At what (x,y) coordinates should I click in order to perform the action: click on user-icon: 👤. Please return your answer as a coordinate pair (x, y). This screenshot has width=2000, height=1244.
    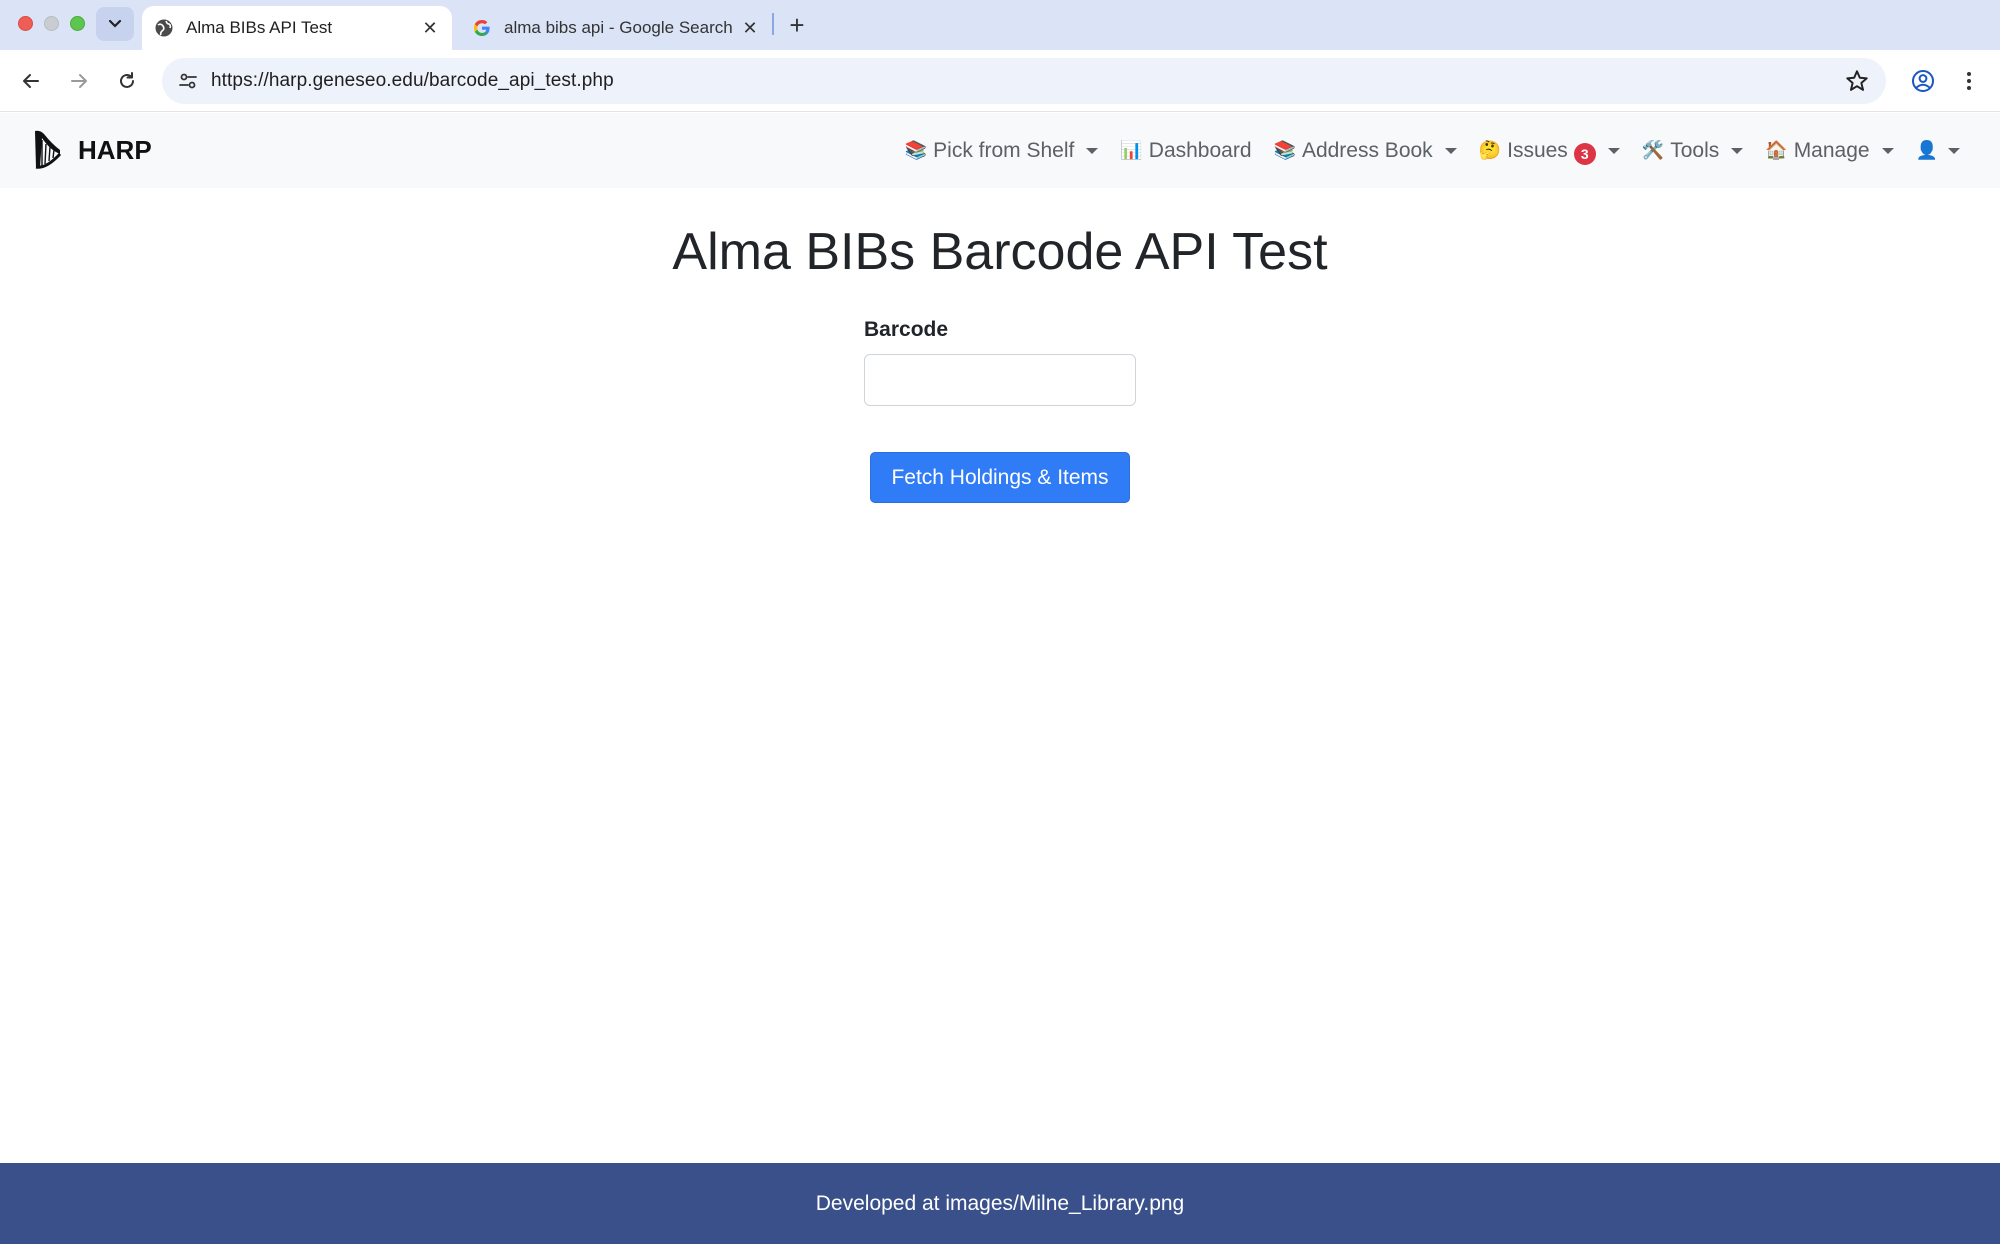
    Looking at the image, I should click on (1926, 150).